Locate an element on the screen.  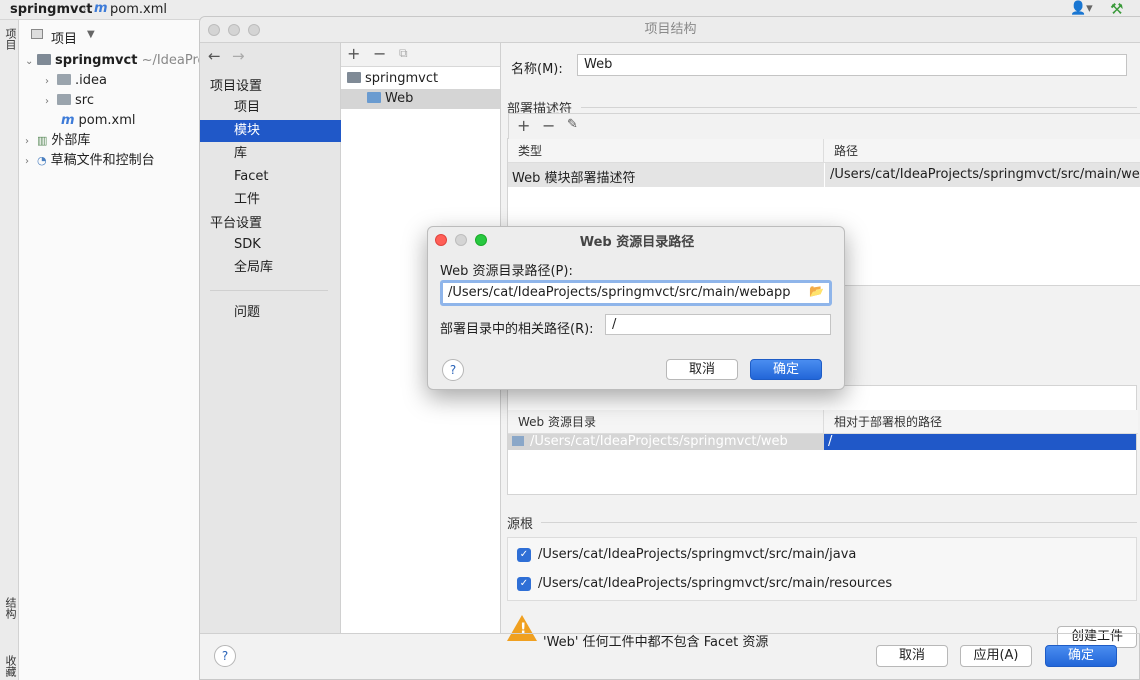
window-close-button is located at coordinates (214, 30).